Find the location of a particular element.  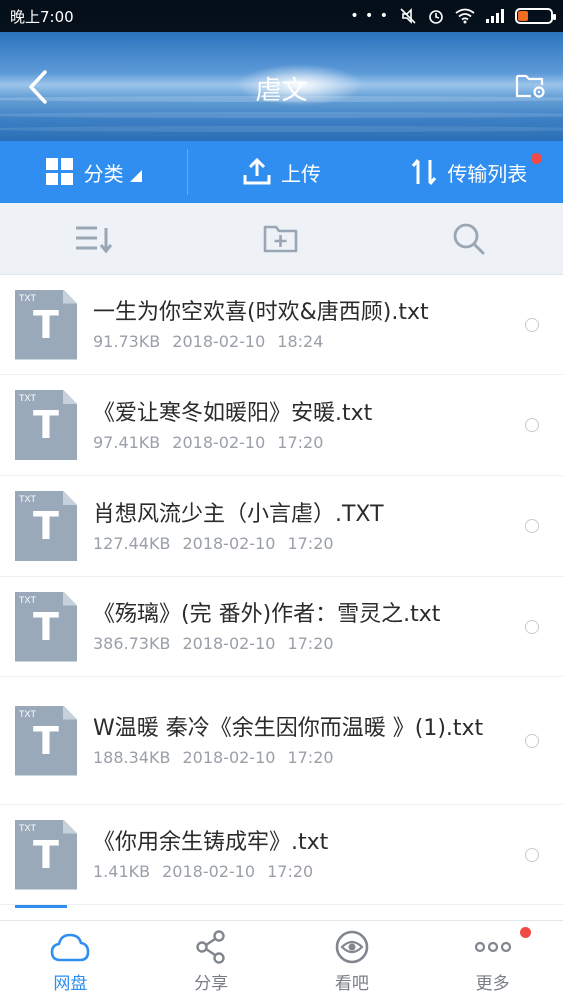

file-size: 127.44KB is located at coordinates (132, 543).